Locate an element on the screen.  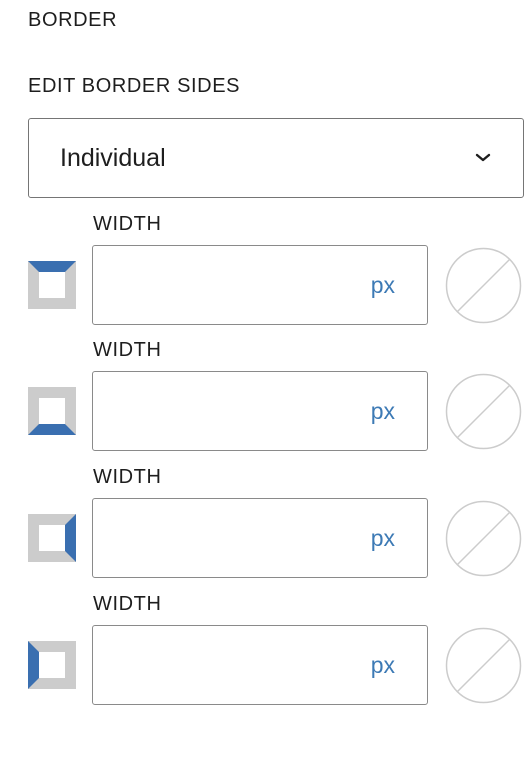
border-top-icon is located at coordinates (52, 286).